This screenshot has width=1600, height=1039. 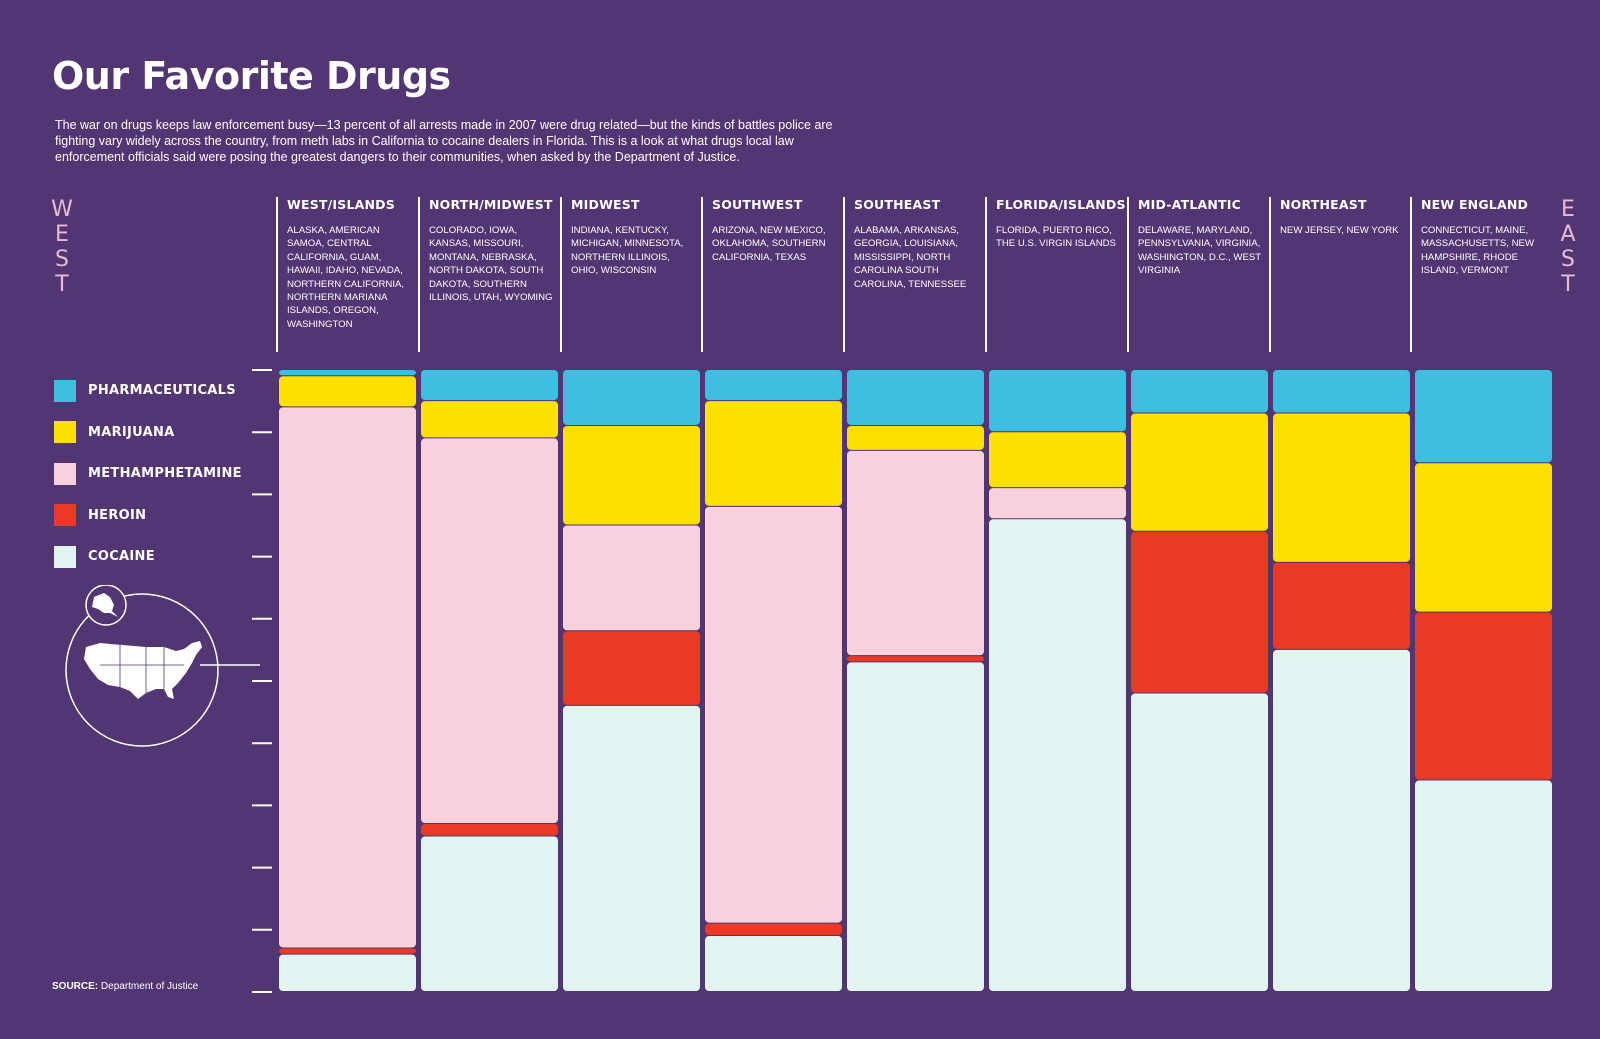 I want to click on source-note: SOURCE: Department of Justice, so click(x=125, y=986).